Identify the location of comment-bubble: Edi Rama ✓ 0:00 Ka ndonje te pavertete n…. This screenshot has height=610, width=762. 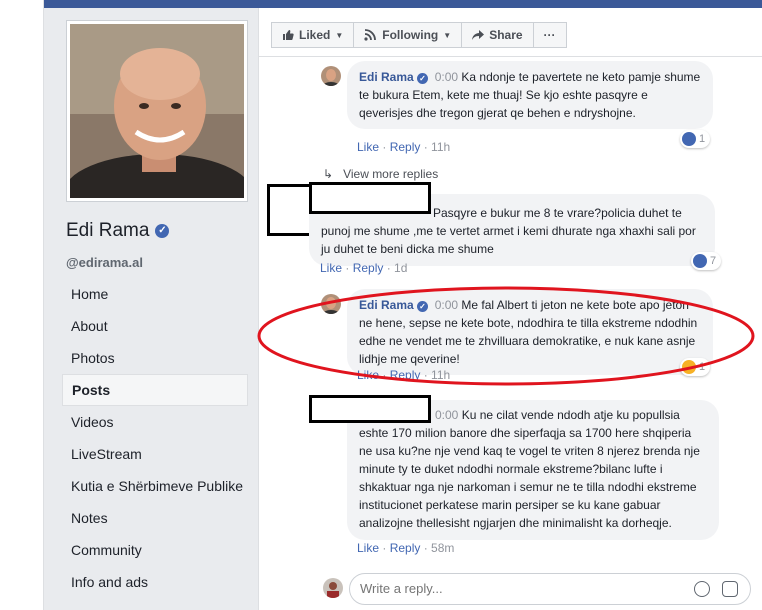
(530, 95).